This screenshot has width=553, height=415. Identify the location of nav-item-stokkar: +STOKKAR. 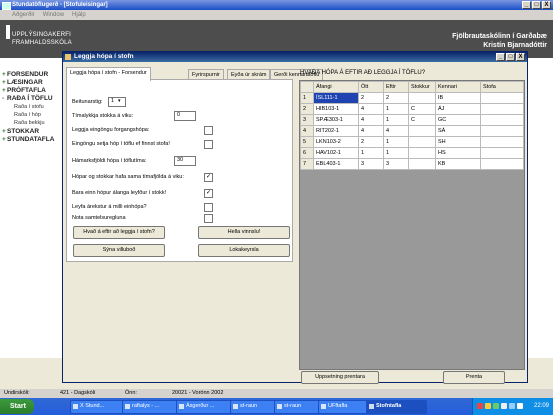
(20, 131).